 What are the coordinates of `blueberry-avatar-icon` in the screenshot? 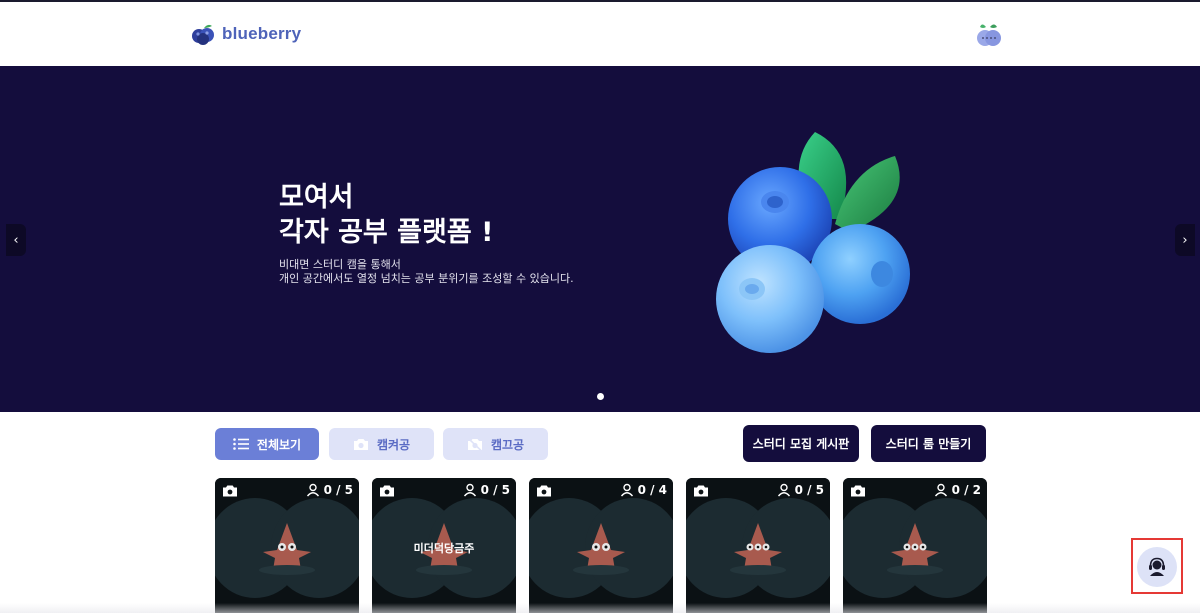 It's located at (989, 35).